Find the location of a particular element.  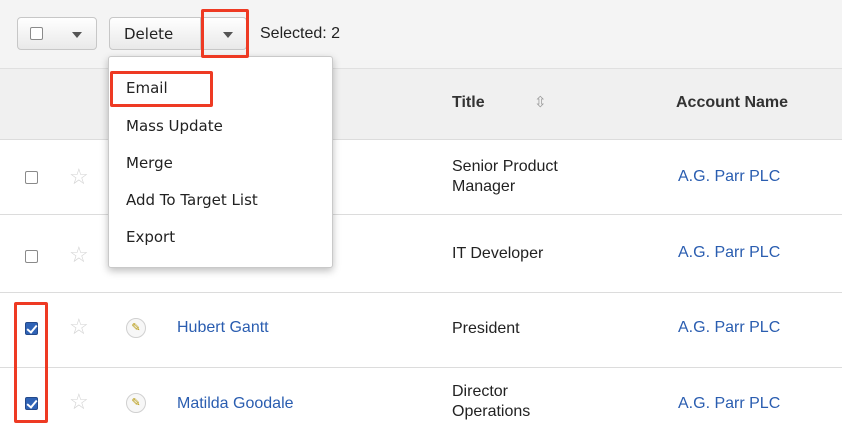

button-divider is located at coordinates (200, 33).